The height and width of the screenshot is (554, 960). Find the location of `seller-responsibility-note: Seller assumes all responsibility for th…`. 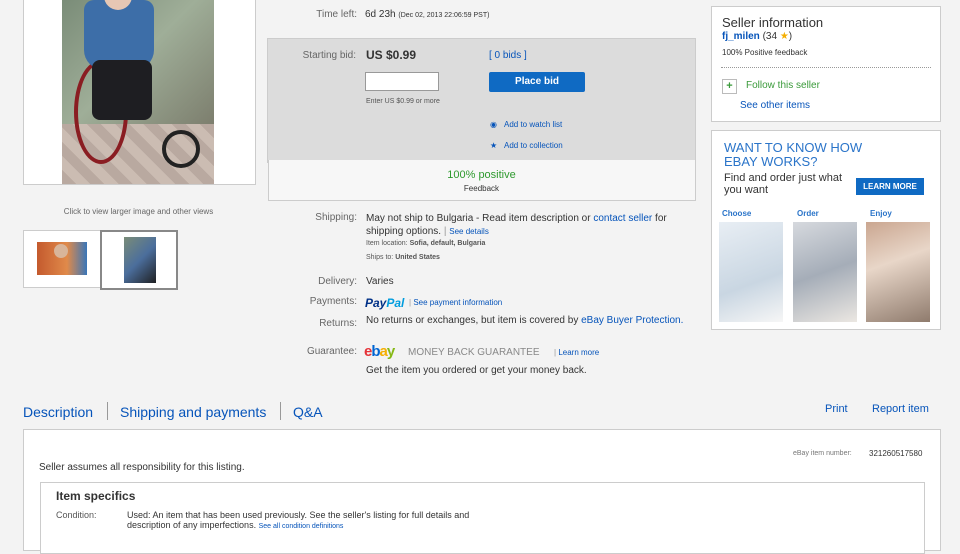

seller-responsibility-note: Seller assumes all responsibility for th… is located at coordinates (142, 467).